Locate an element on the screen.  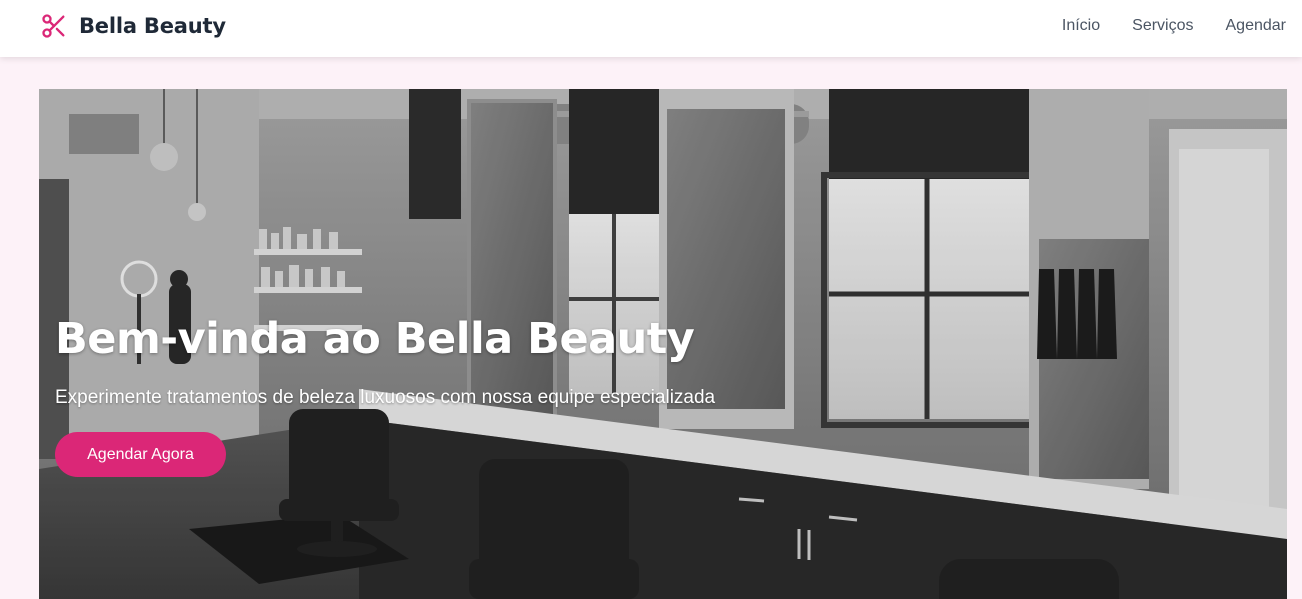
main-nav: Início Serviços Agendar is located at coordinates (1158, 26).